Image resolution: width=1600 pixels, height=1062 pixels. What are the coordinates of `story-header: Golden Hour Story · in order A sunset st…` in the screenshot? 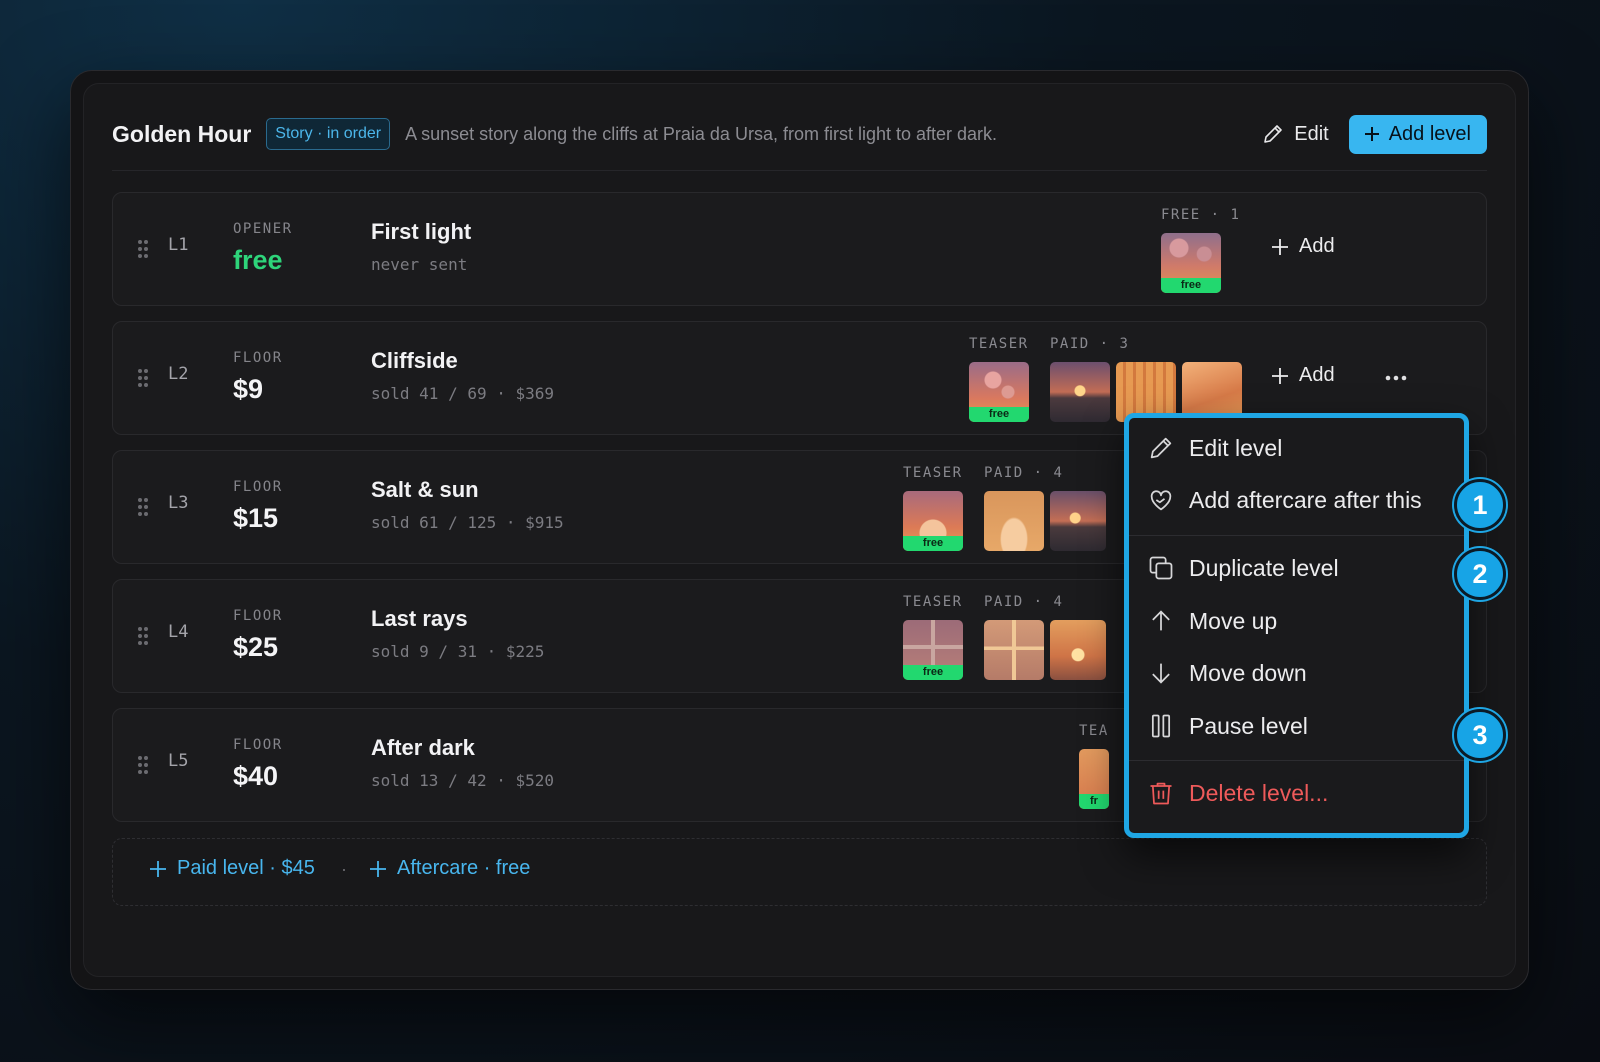 It's located at (799, 134).